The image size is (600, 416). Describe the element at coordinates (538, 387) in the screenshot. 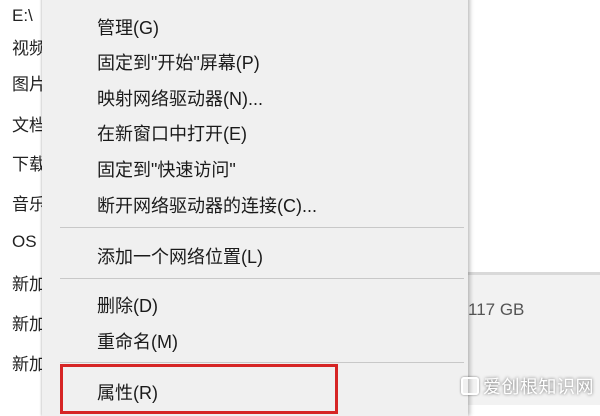

I see `watermark-text: 爱创根知识网` at that location.